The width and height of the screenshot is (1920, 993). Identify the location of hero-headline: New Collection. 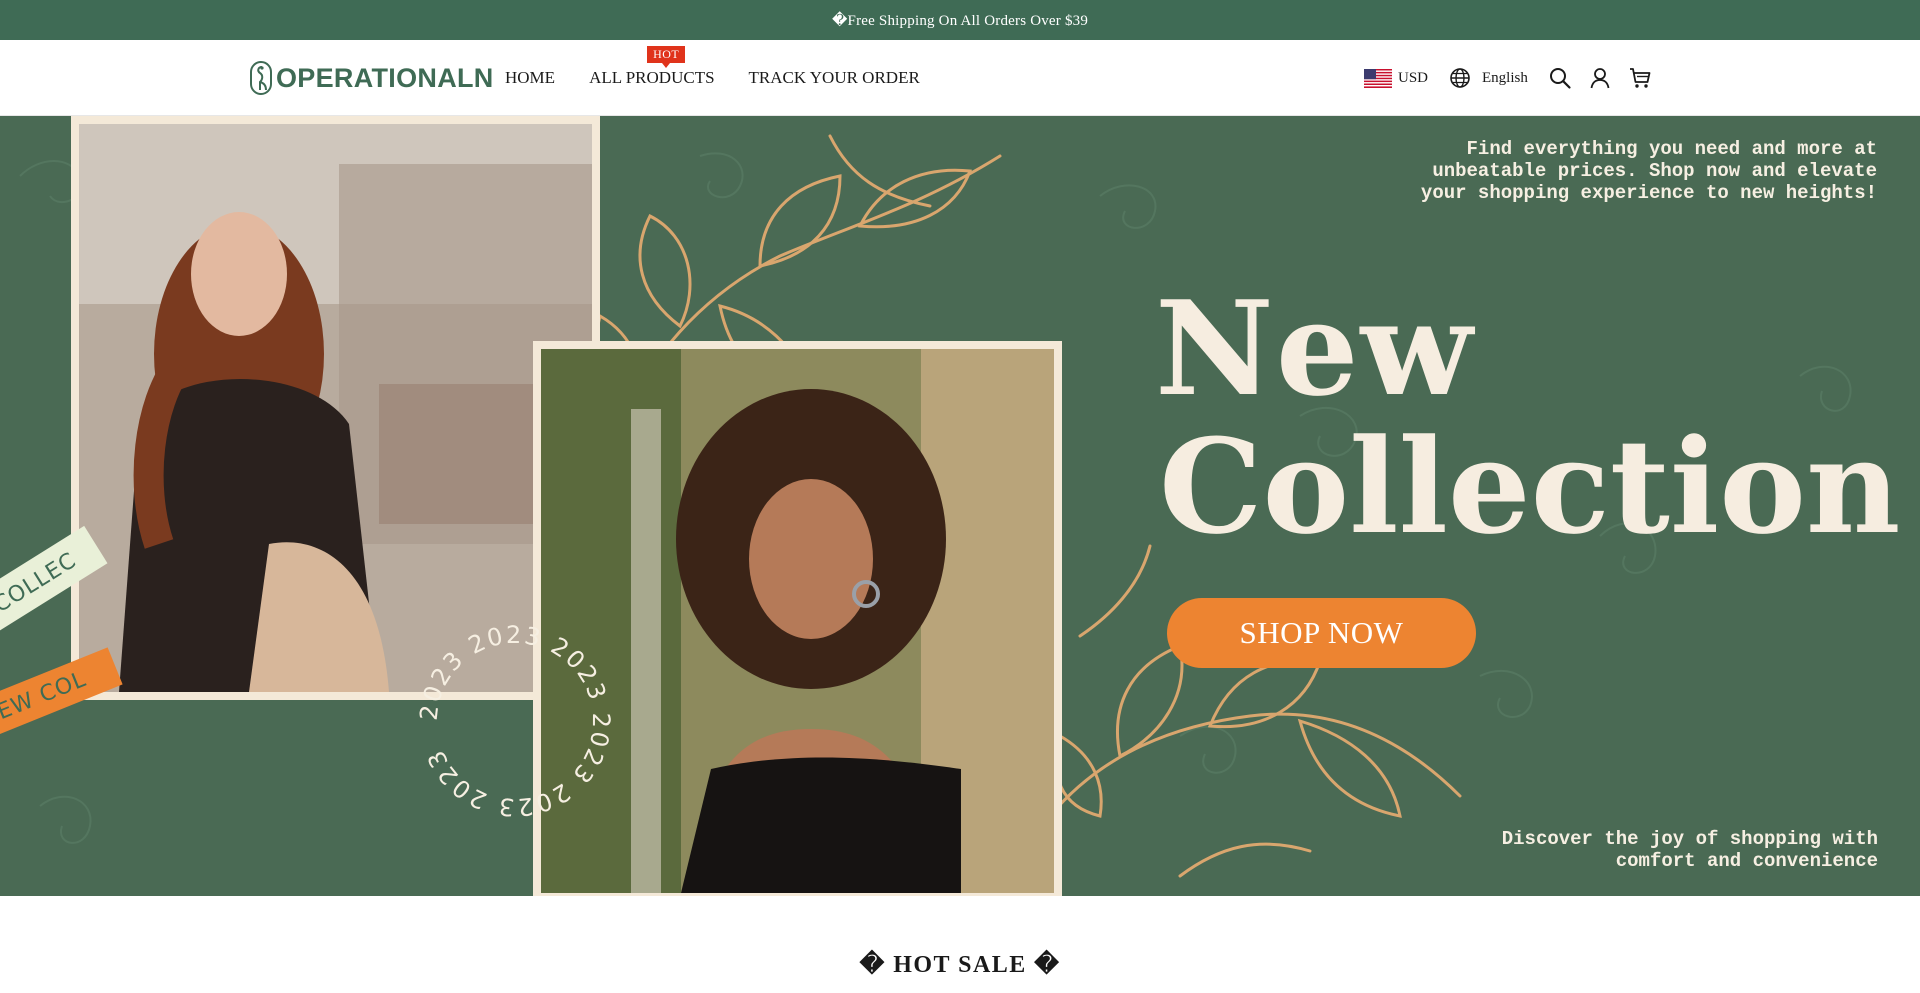
(1527, 418).